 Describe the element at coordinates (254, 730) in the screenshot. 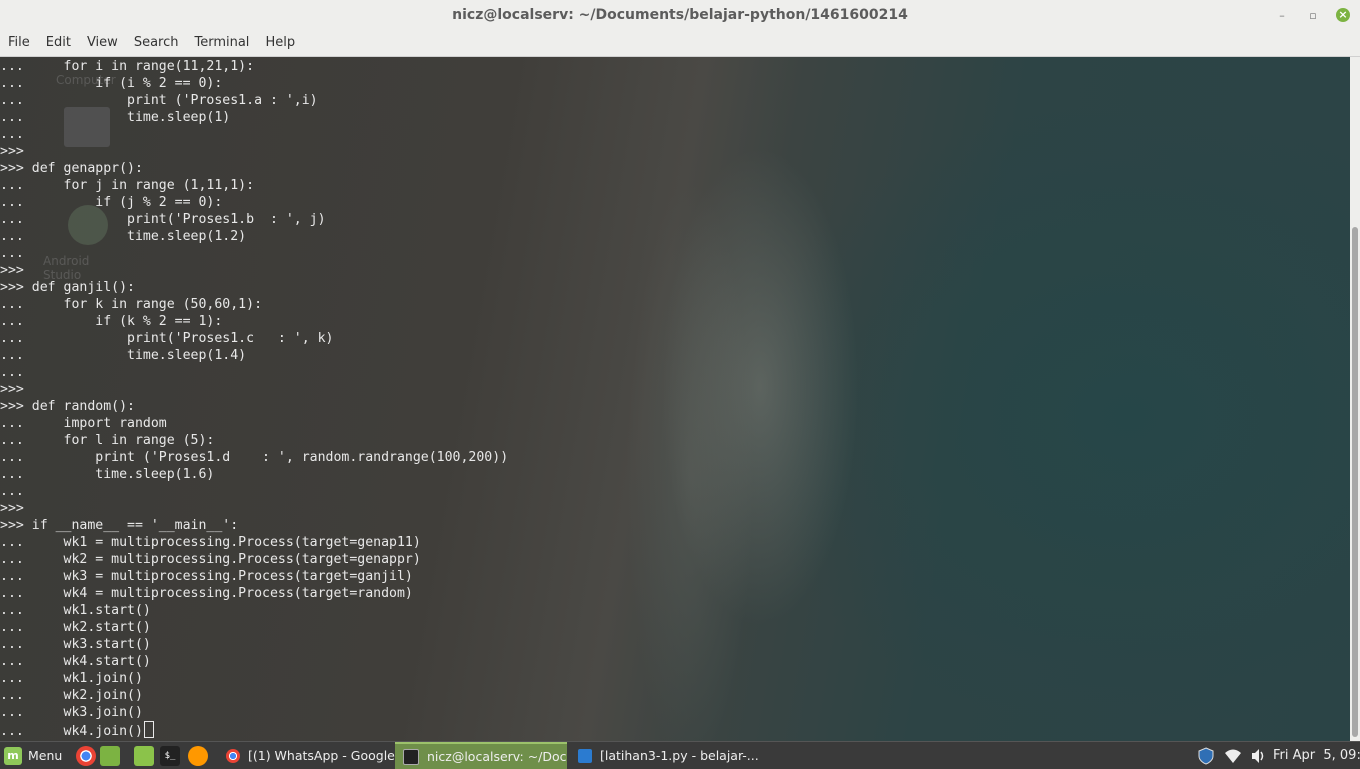

I see `terminal-line: ... wk4.join()` at that location.